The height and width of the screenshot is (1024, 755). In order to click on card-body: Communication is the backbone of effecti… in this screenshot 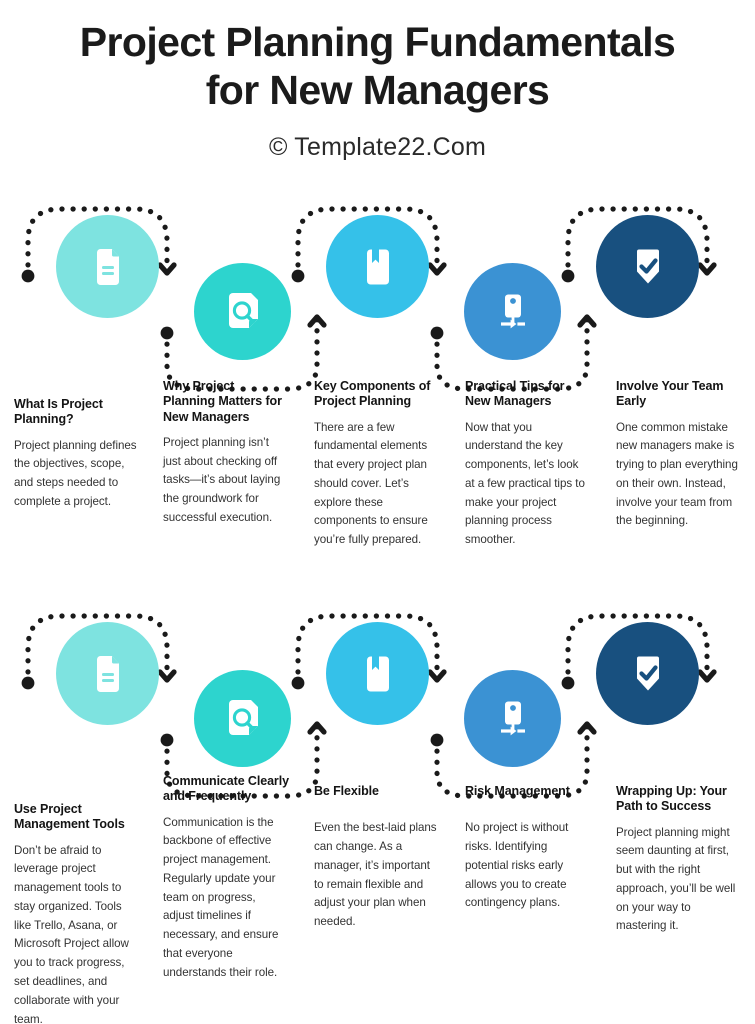, I will do `click(221, 897)`.